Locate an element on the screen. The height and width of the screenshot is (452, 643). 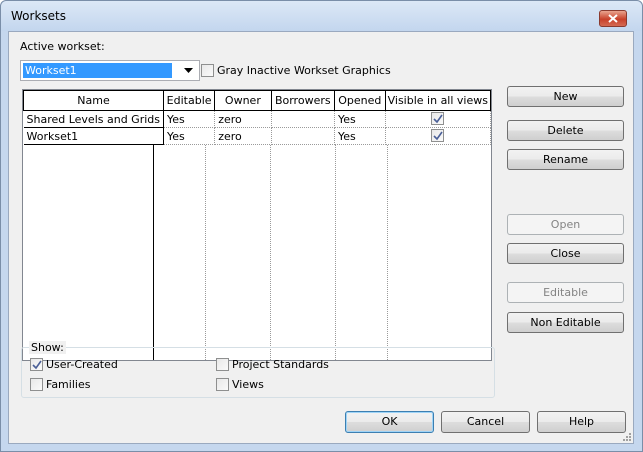
project-standards-checkbox is located at coordinates (222, 364).